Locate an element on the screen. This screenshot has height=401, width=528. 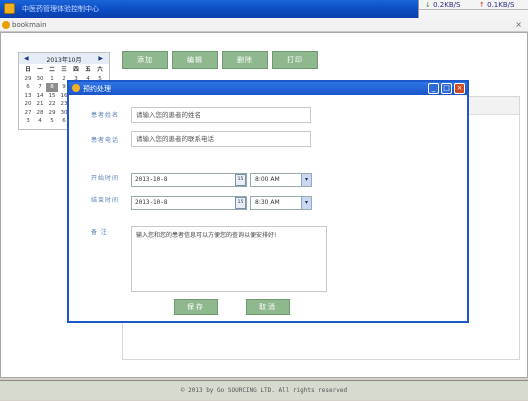
window-title-bar: 中医药管理体验控制中心 ↓ 0.2KB/S ↑ 0.1KB/S is located at coordinates (264, 9).